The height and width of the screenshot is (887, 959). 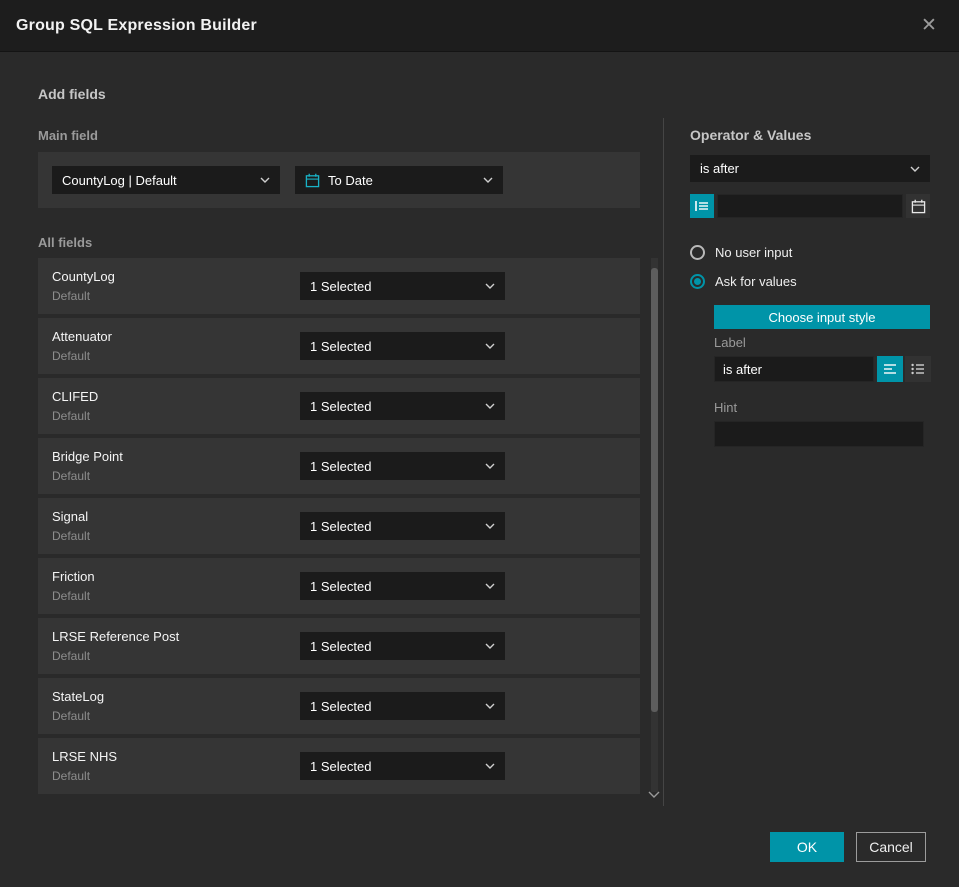 What do you see at coordinates (891, 847) in the screenshot?
I see `cancel-button: Cancel` at bounding box center [891, 847].